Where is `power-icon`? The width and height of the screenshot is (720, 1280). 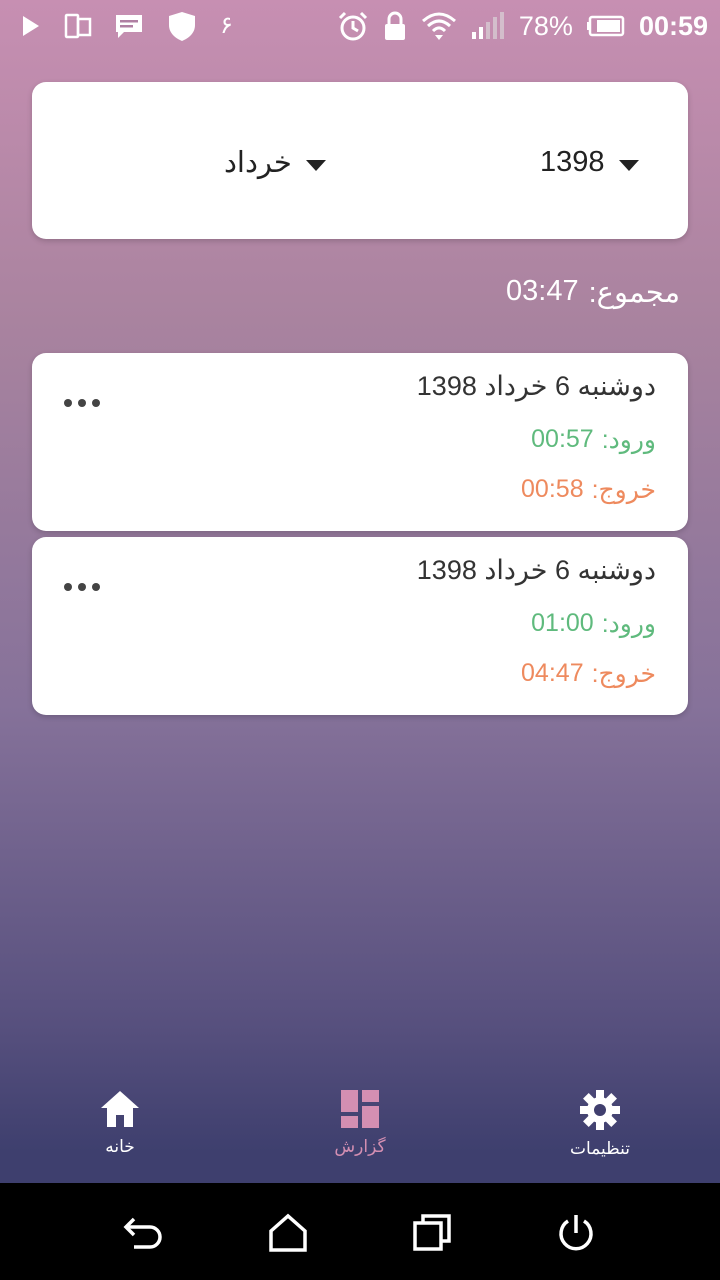 power-icon is located at coordinates (576, 1233).